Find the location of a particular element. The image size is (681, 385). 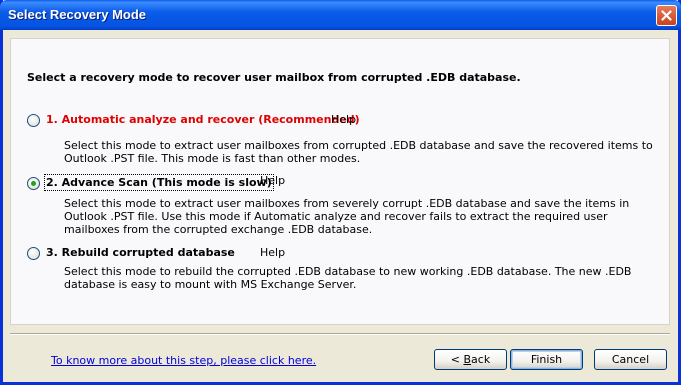

back-accelerator: B is located at coordinates (467, 359).